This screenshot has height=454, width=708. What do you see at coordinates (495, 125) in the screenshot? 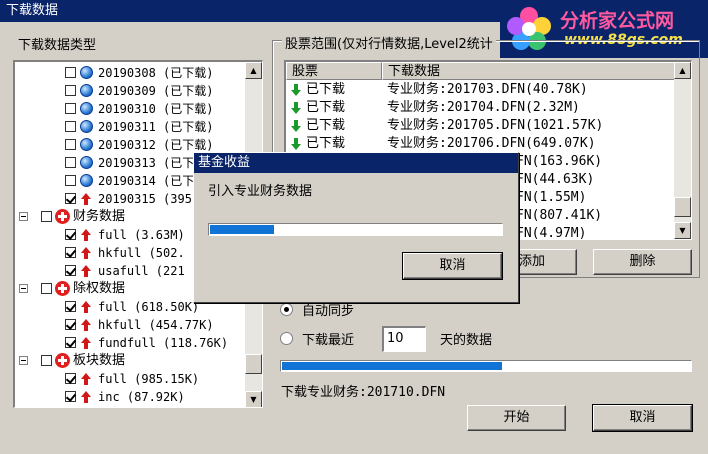
I see `row-file: 专业财务:201705.DFN(1021.57K)` at bounding box center [495, 125].